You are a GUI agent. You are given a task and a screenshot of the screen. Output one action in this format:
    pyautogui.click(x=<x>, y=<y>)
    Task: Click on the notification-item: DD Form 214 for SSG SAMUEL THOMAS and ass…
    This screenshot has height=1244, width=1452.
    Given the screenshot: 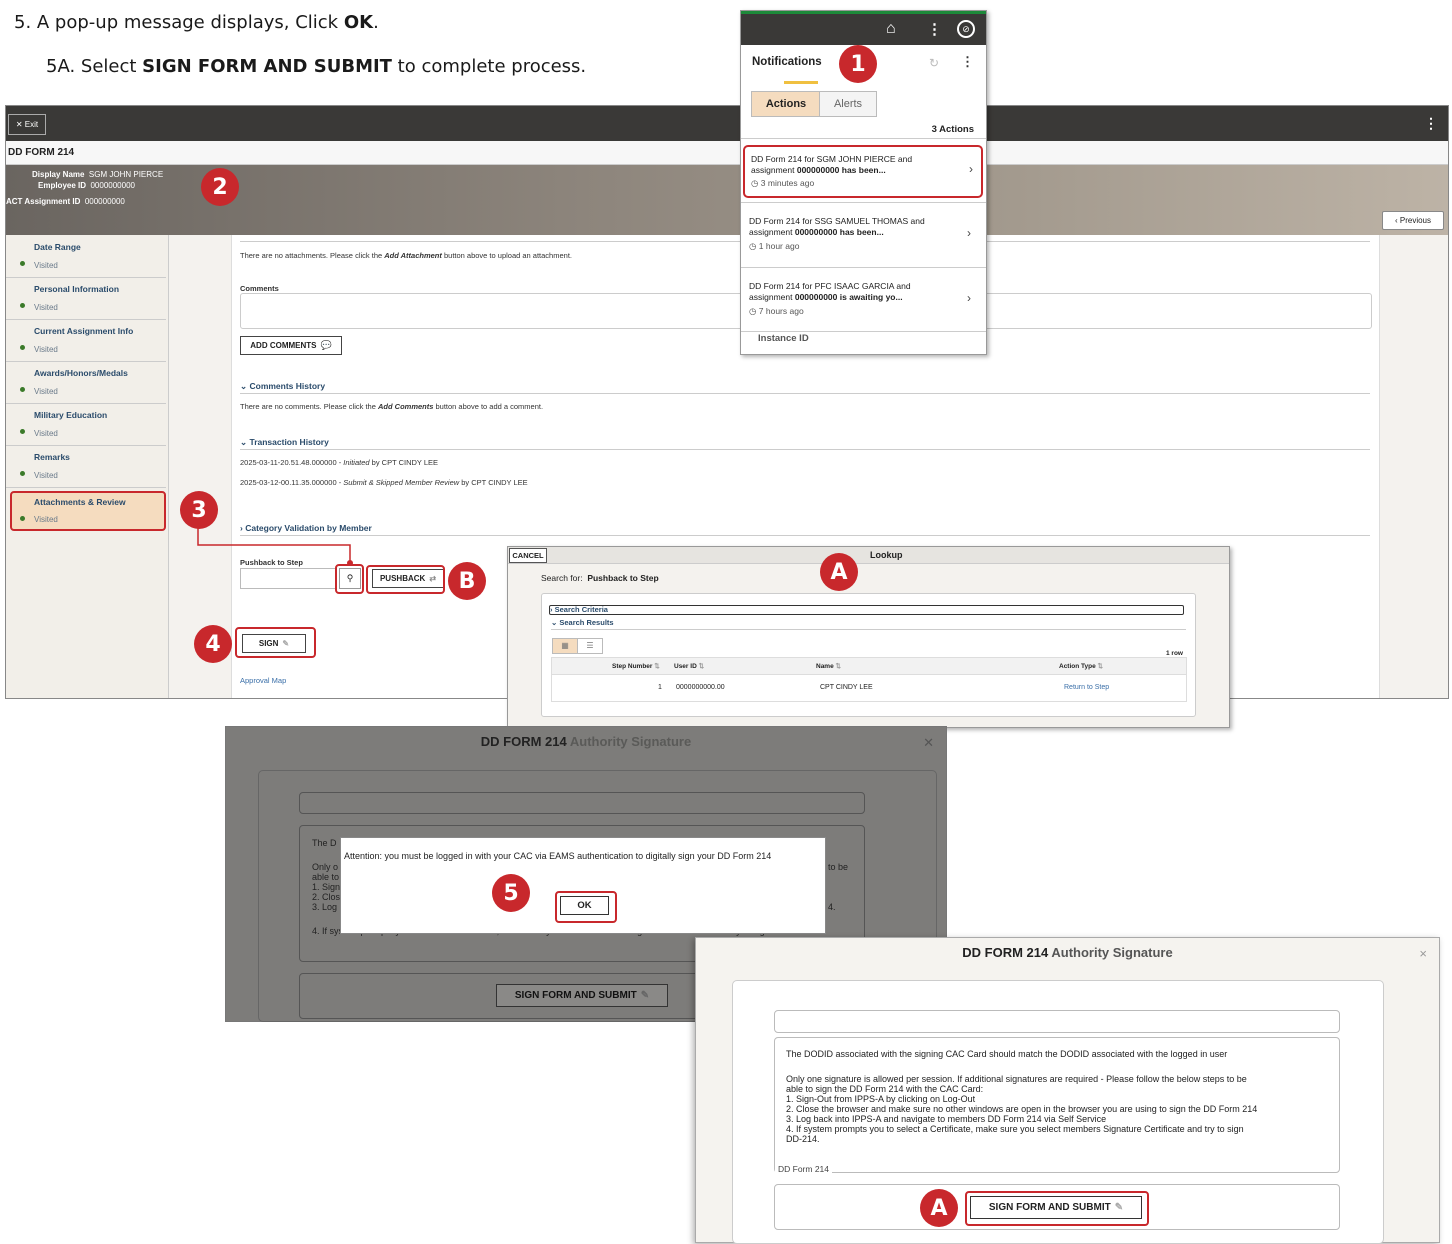 What is the action you would take?
    pyautogui.click(x=861, y=236)
    